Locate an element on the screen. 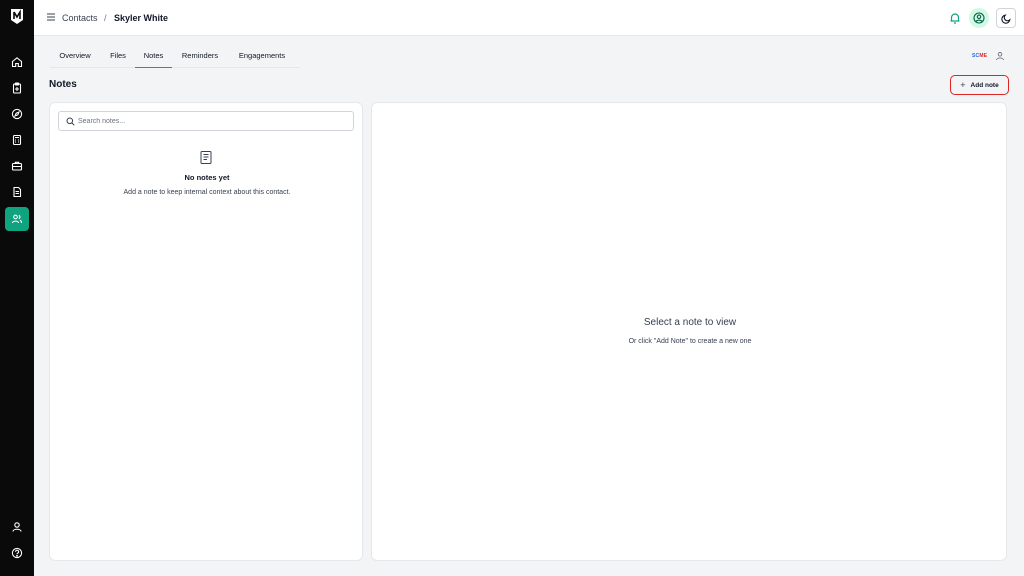  user-circle-icon is located at coordinates (979, 18).